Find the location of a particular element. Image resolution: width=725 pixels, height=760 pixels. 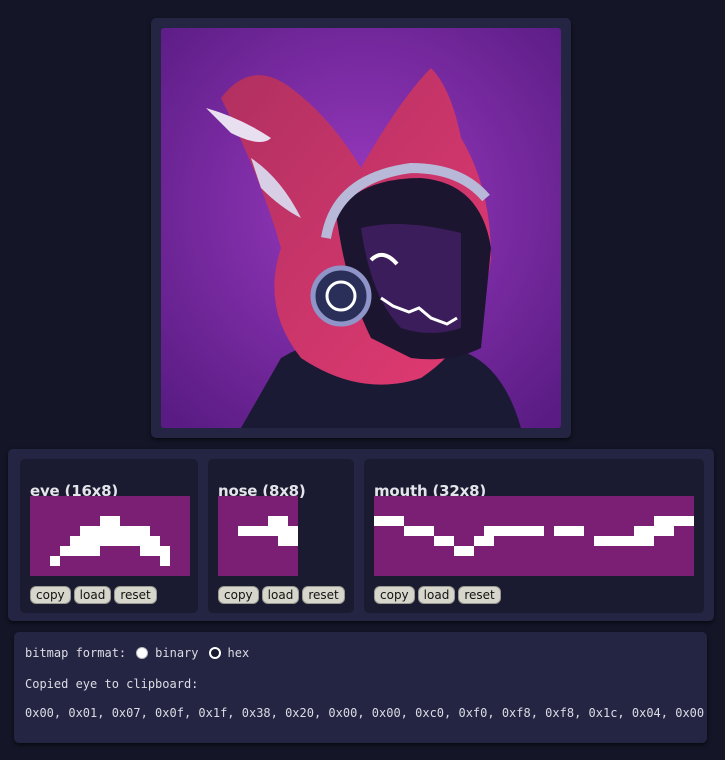

eye-copy-button: copy is located at coordinates (50, 595).